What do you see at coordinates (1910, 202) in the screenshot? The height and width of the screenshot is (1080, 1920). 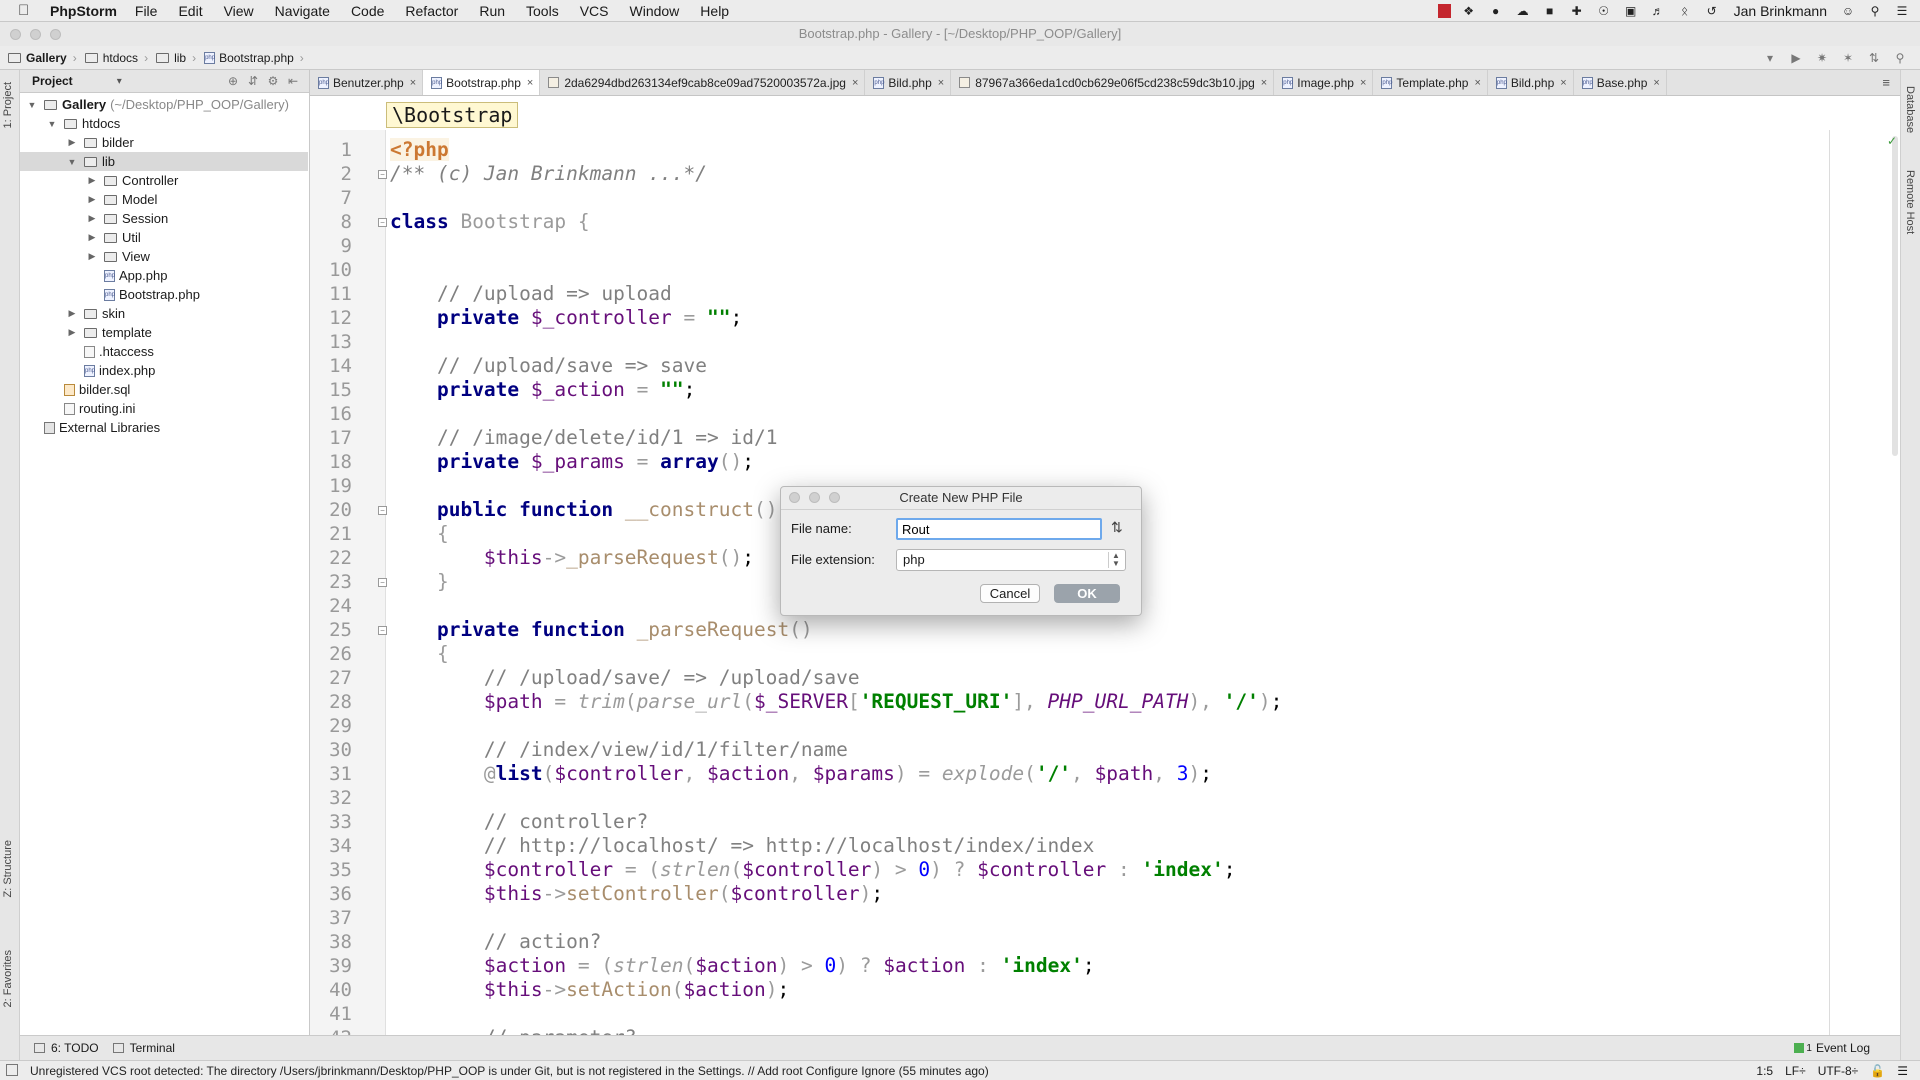 I see `remote-host-tool-tab: Remote Host` at bounding box center [1910, 202].